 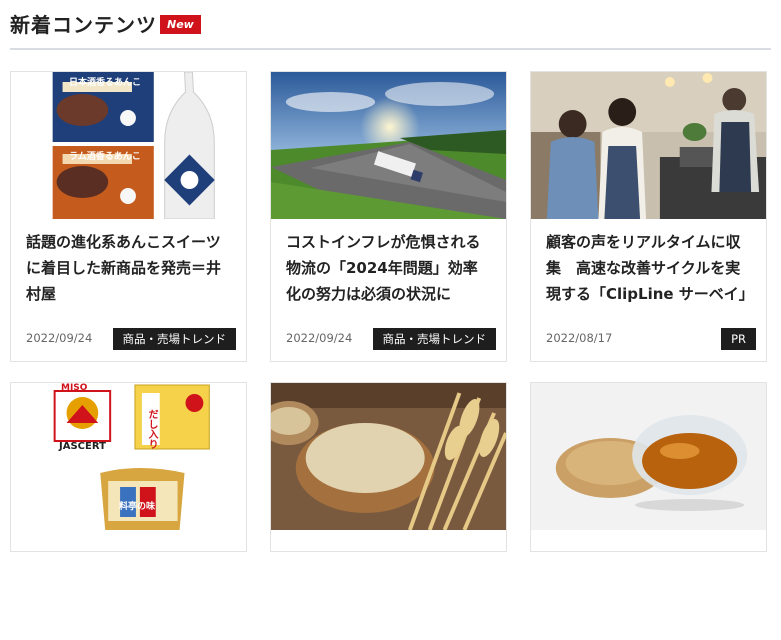 I want to click on anko-label-bottom: ラム酒香るあんこ, so click(x=105, y=157).